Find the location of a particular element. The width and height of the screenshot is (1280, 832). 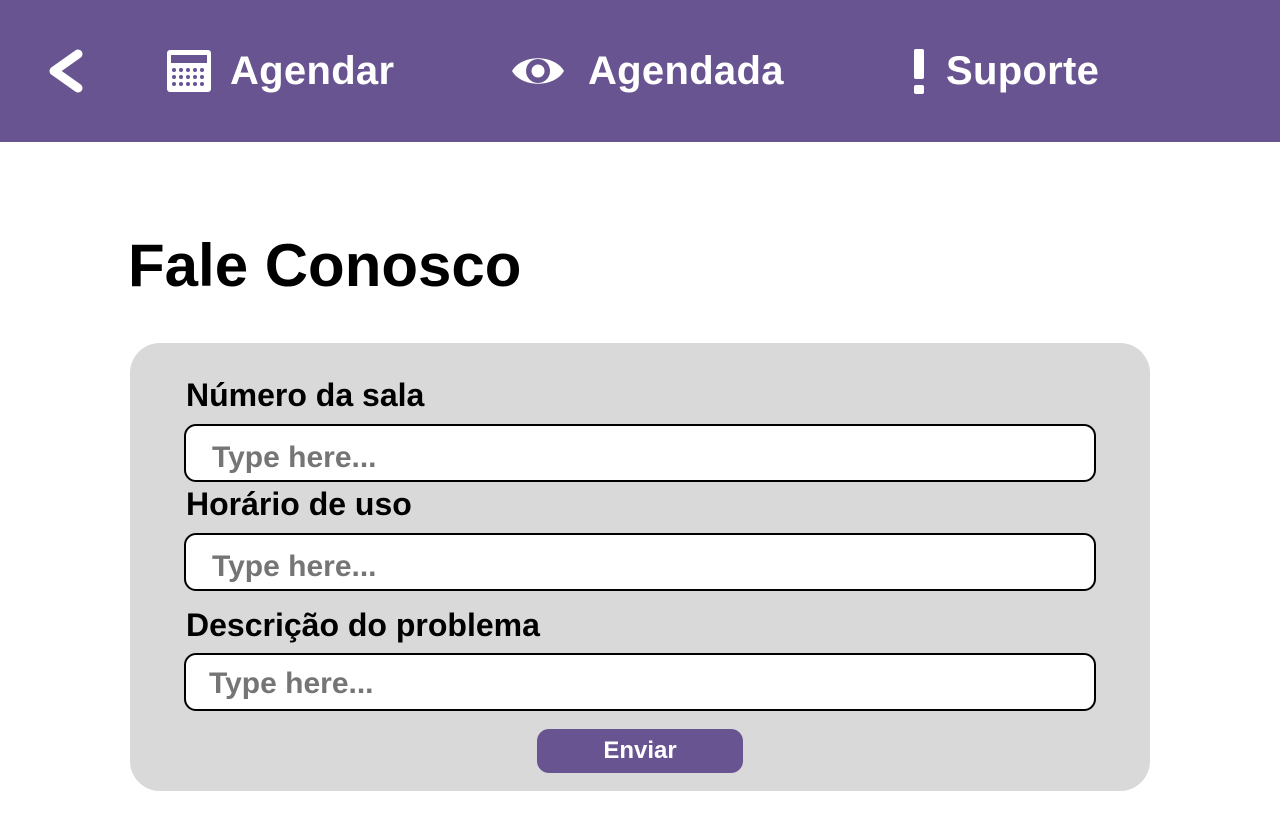

problem-description-label: Descrição do problema is located at coordinates (363, 625).